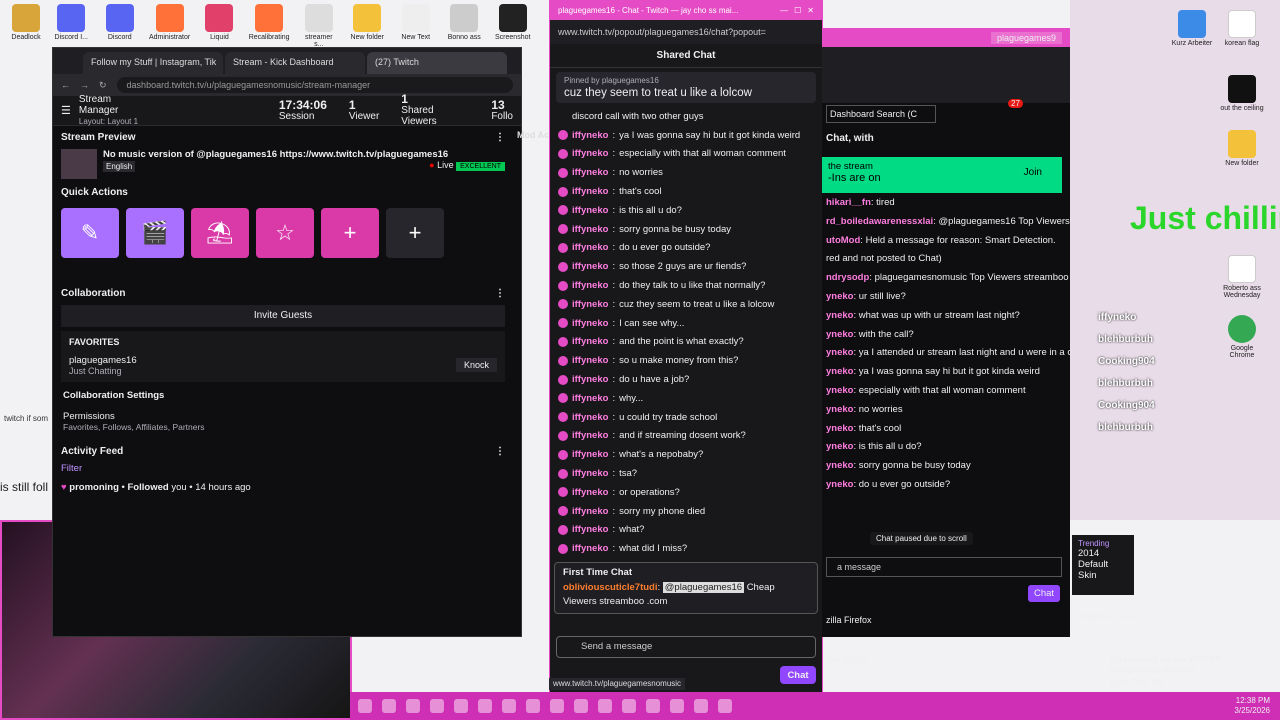  What do you see at coordinates (26, 22) in the screenshot?
I see `desktop-icon: Deadlock` at bounding box center [26, 22].